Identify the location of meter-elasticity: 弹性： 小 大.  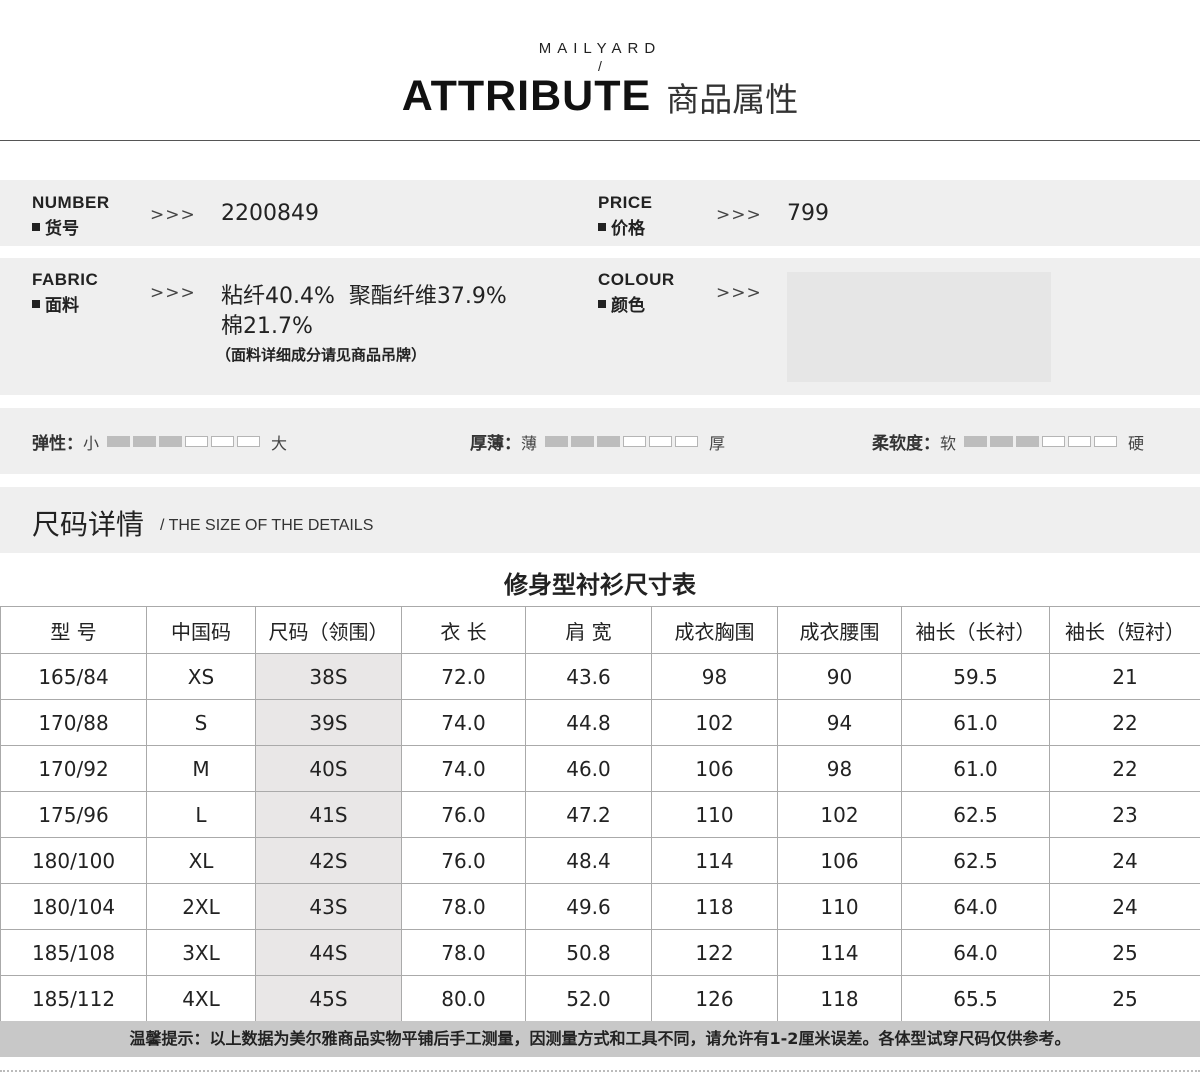
(159, 442).